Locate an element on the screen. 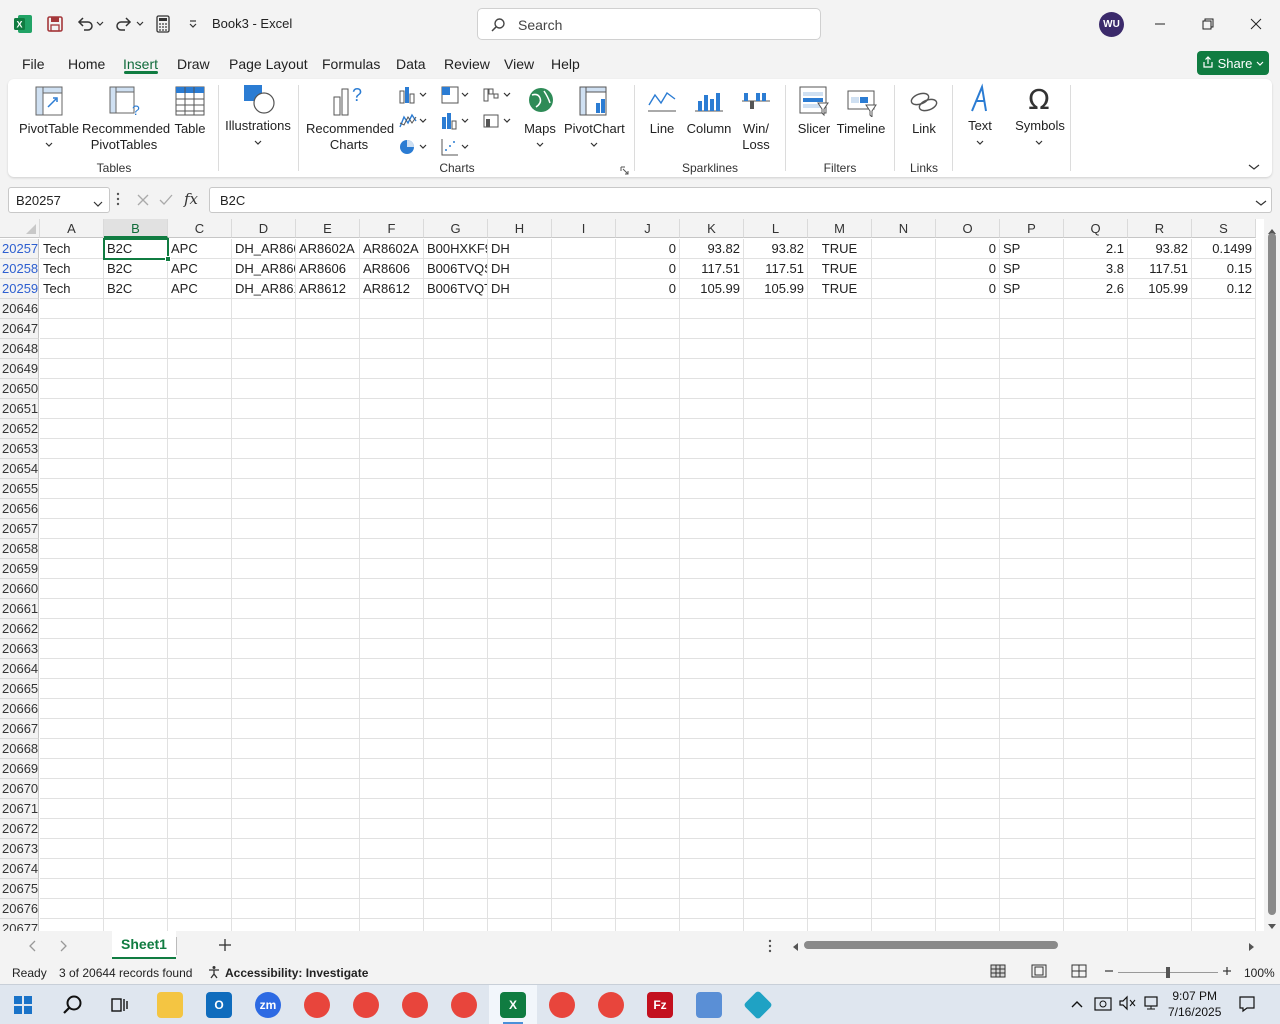 This screenshot has width=1280, height=1024. recommended-pivottables-icon: ? is located at coordinates (124, 102).